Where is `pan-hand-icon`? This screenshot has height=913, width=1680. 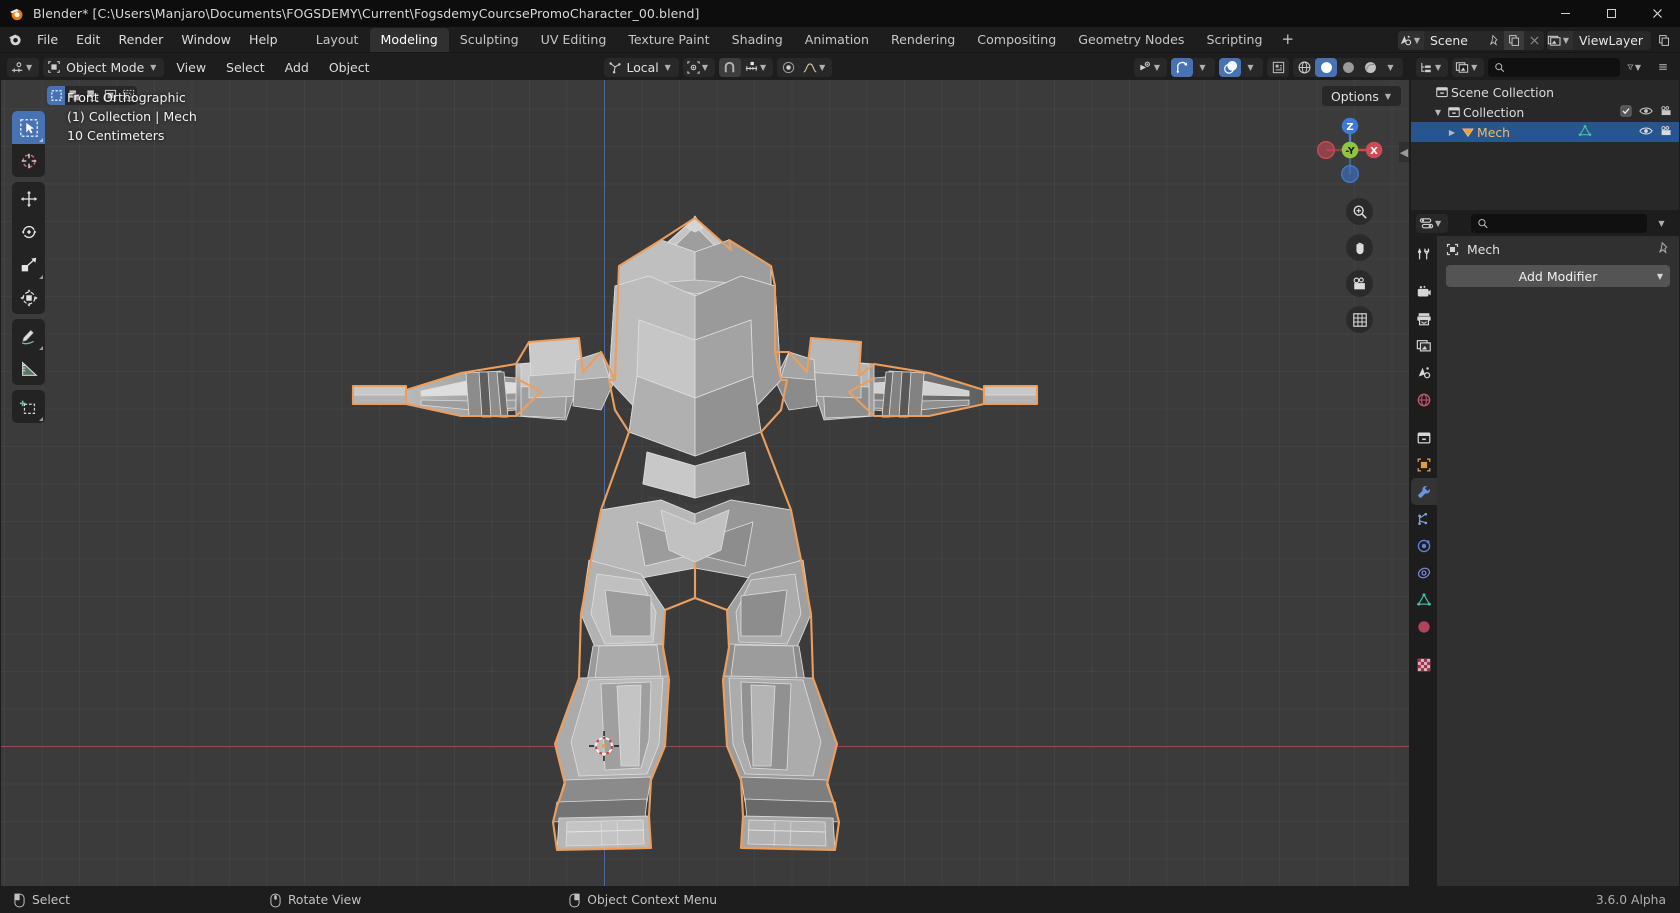 pan-hand-icon is located at coordinates (1359, 247).